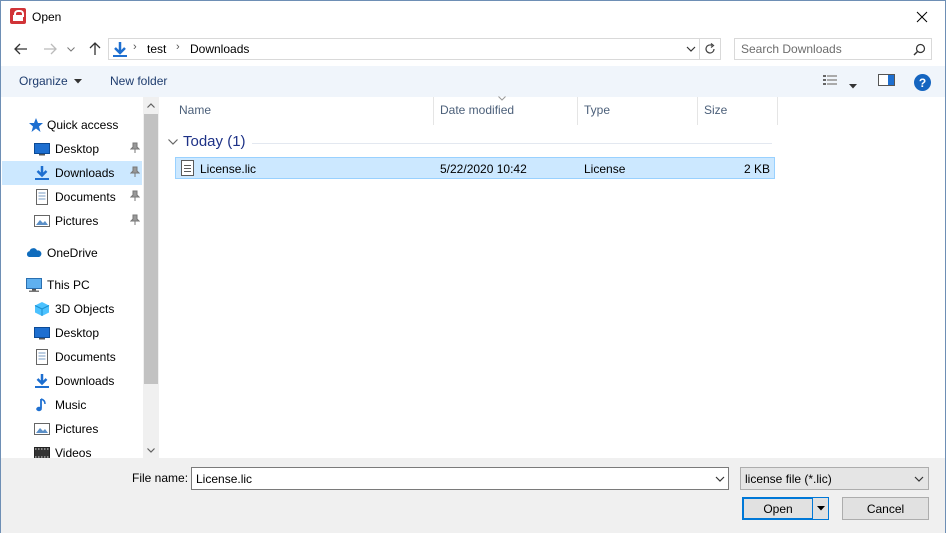 Image resolution: width=946 pixels, height=533 pixels. I want to click on column-header-size: Size, so click(715, 110).